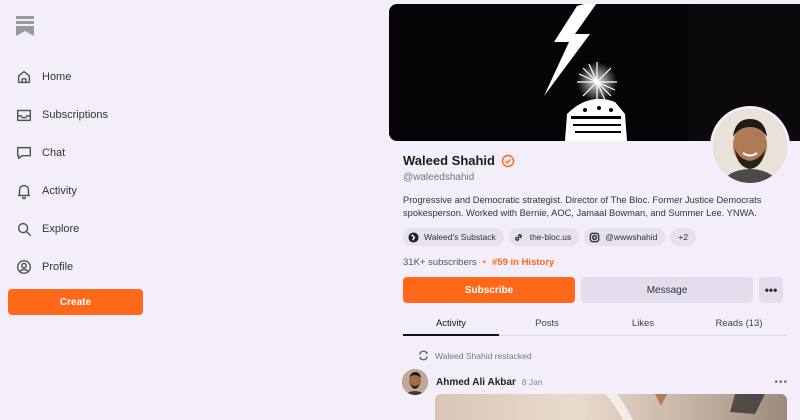 This screenshot has width=800, height=420. What do you see at coordinates (423, 355) in the screenshot?
I see `restack-icon` at bounding box center [423, 355].